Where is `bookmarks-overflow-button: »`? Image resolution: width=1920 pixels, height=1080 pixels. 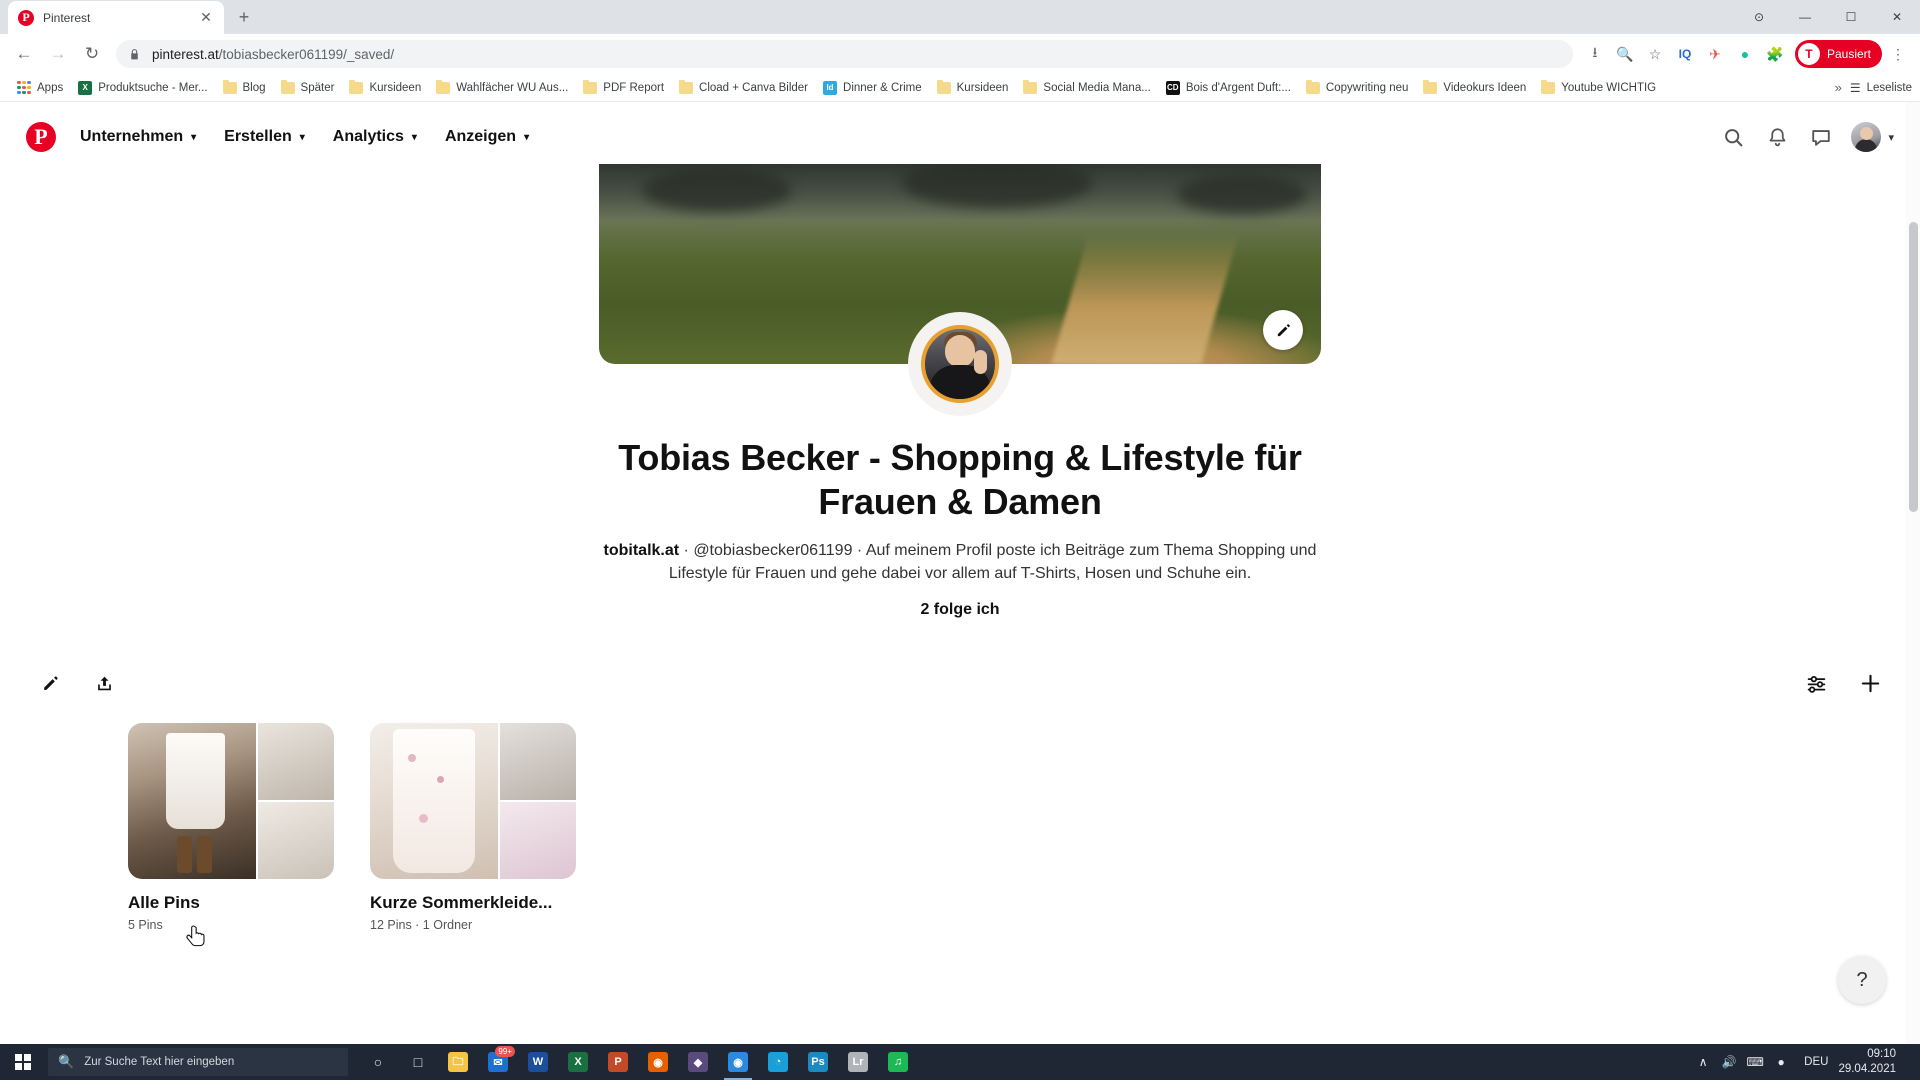
bookmarks-overflow-button: » is located at coordinates (1838, 87).